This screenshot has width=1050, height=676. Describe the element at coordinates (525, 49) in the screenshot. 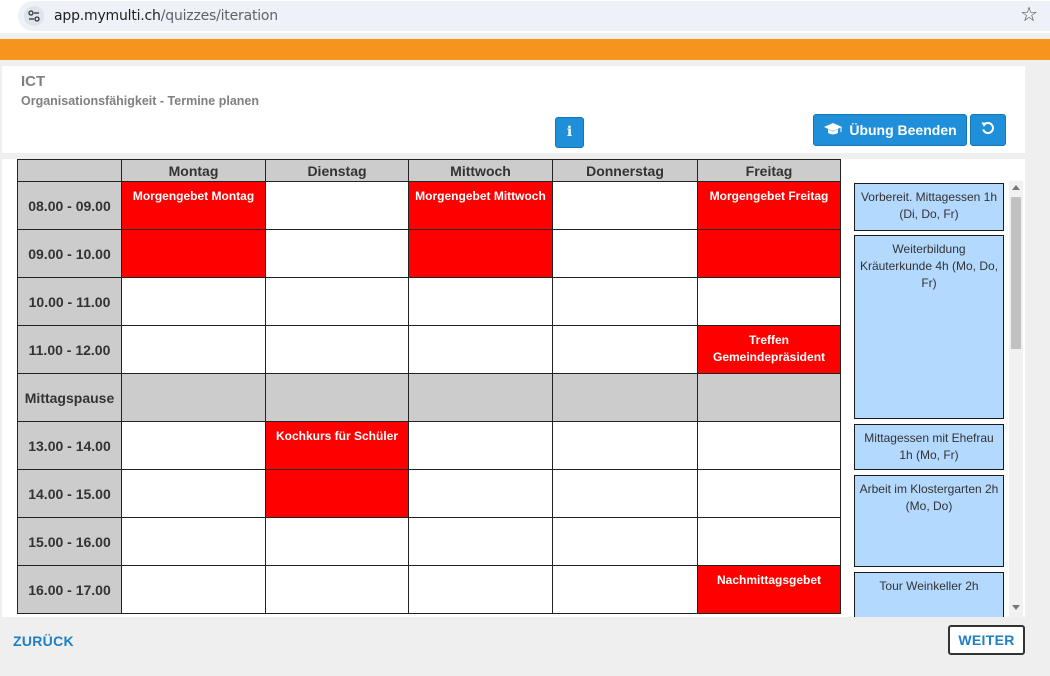

I see `brand-band` at that location.